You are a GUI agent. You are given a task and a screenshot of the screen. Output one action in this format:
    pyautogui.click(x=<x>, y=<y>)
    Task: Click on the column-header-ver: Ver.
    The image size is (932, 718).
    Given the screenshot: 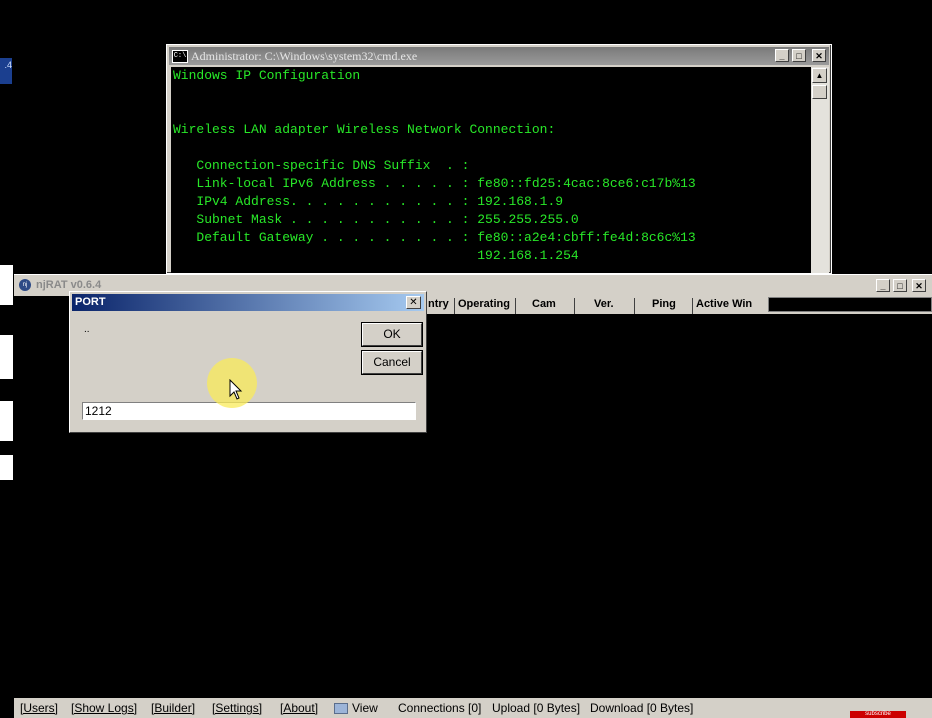 What is the action you would take?
    pyautogui.click(x=604, y=304)
    